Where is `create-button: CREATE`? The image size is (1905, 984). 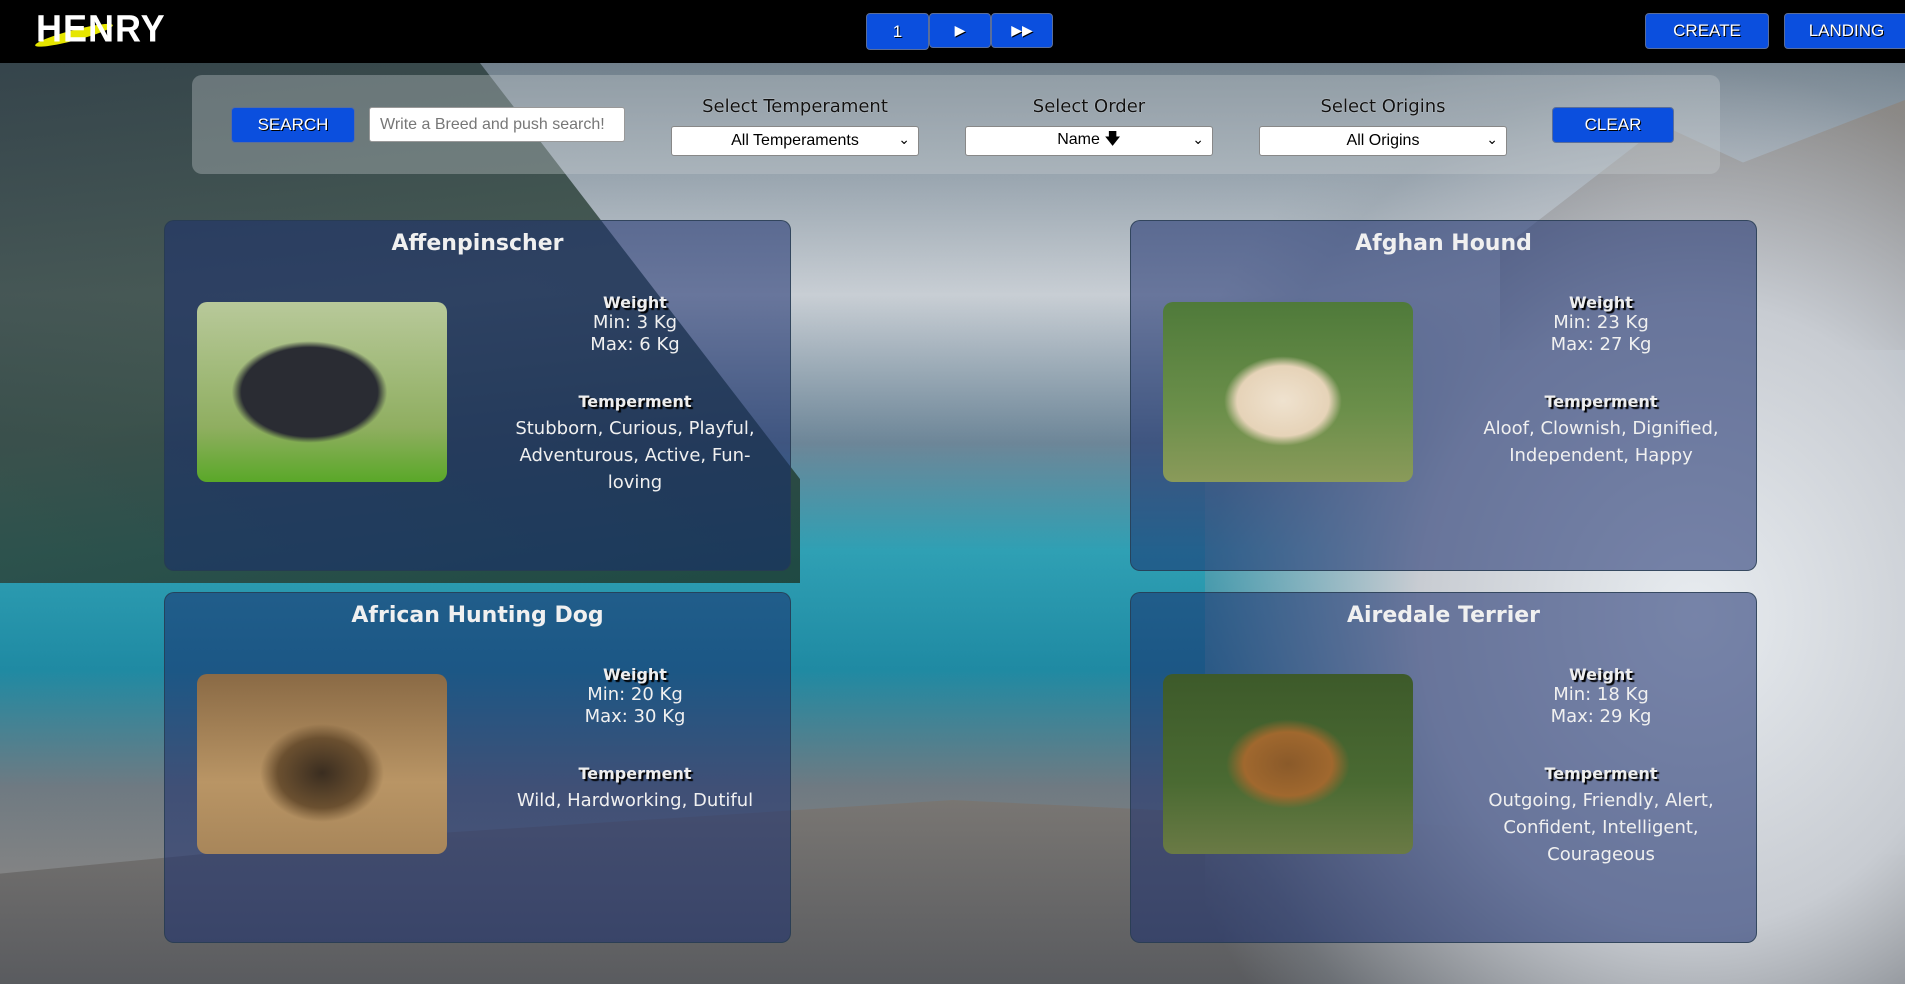
create-button: CREATE is located at coordinates (1707, 31).